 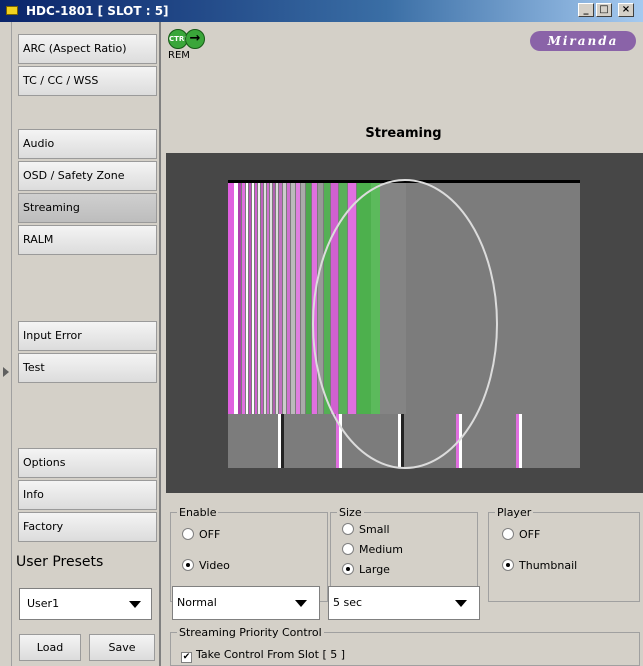 I want to click on expand-arrow-icon, so click(x=6, y=372).